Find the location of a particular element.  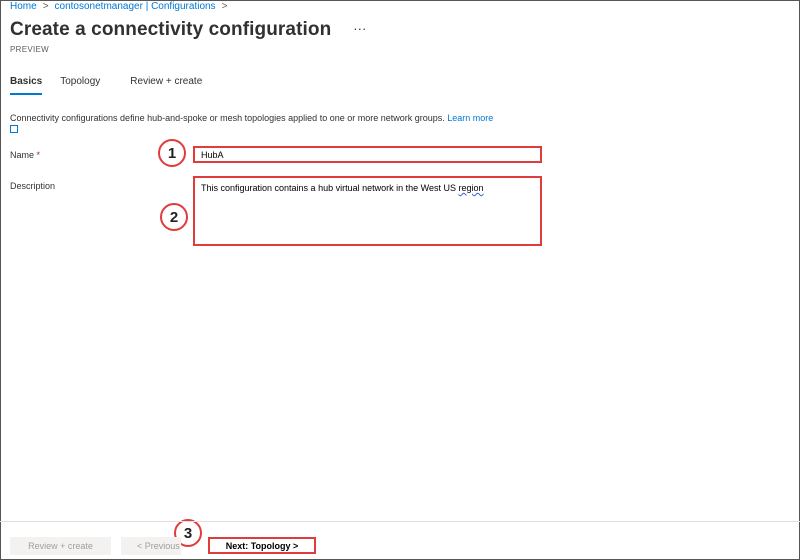

tab-bar: Basics Topology Review + create is located at coordinates (115, 85).